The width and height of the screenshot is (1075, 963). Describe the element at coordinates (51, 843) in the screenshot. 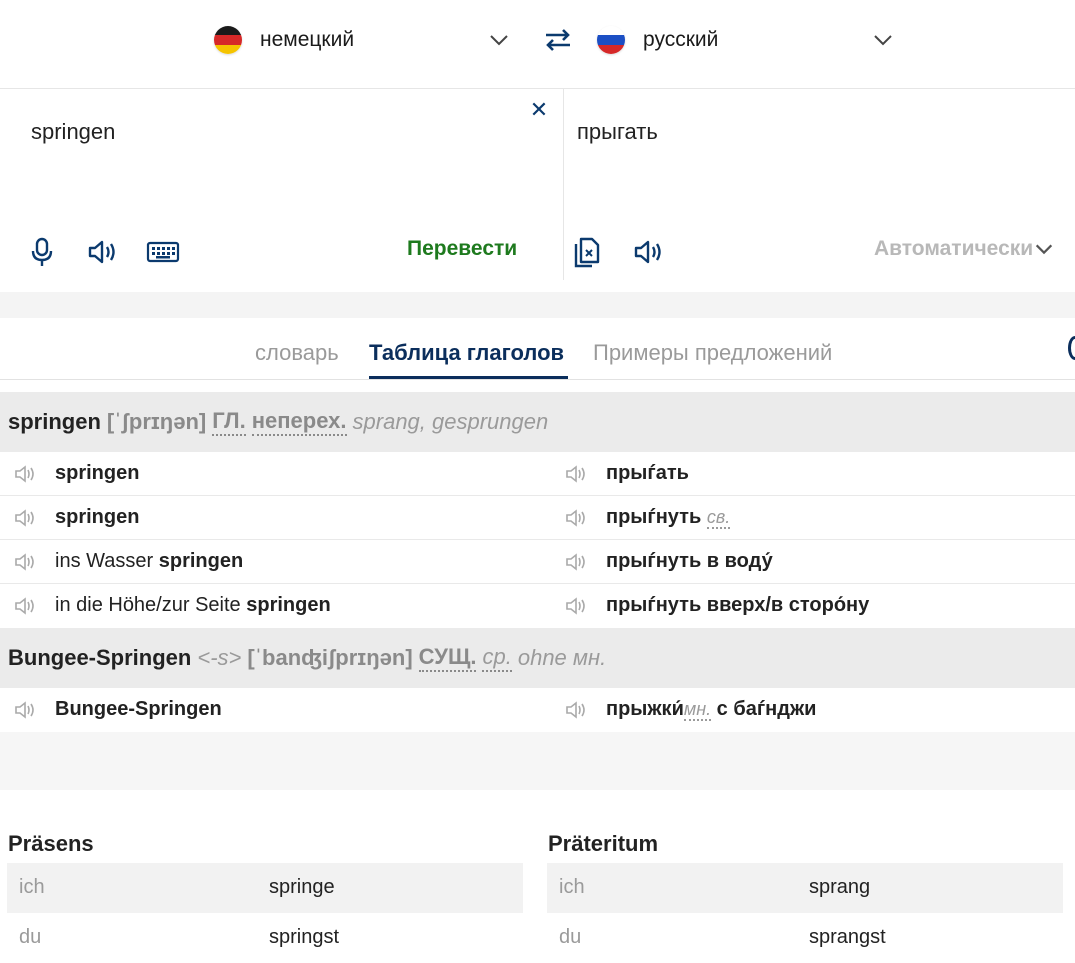

I see `conjugation-title-present: Präsens` at that location.